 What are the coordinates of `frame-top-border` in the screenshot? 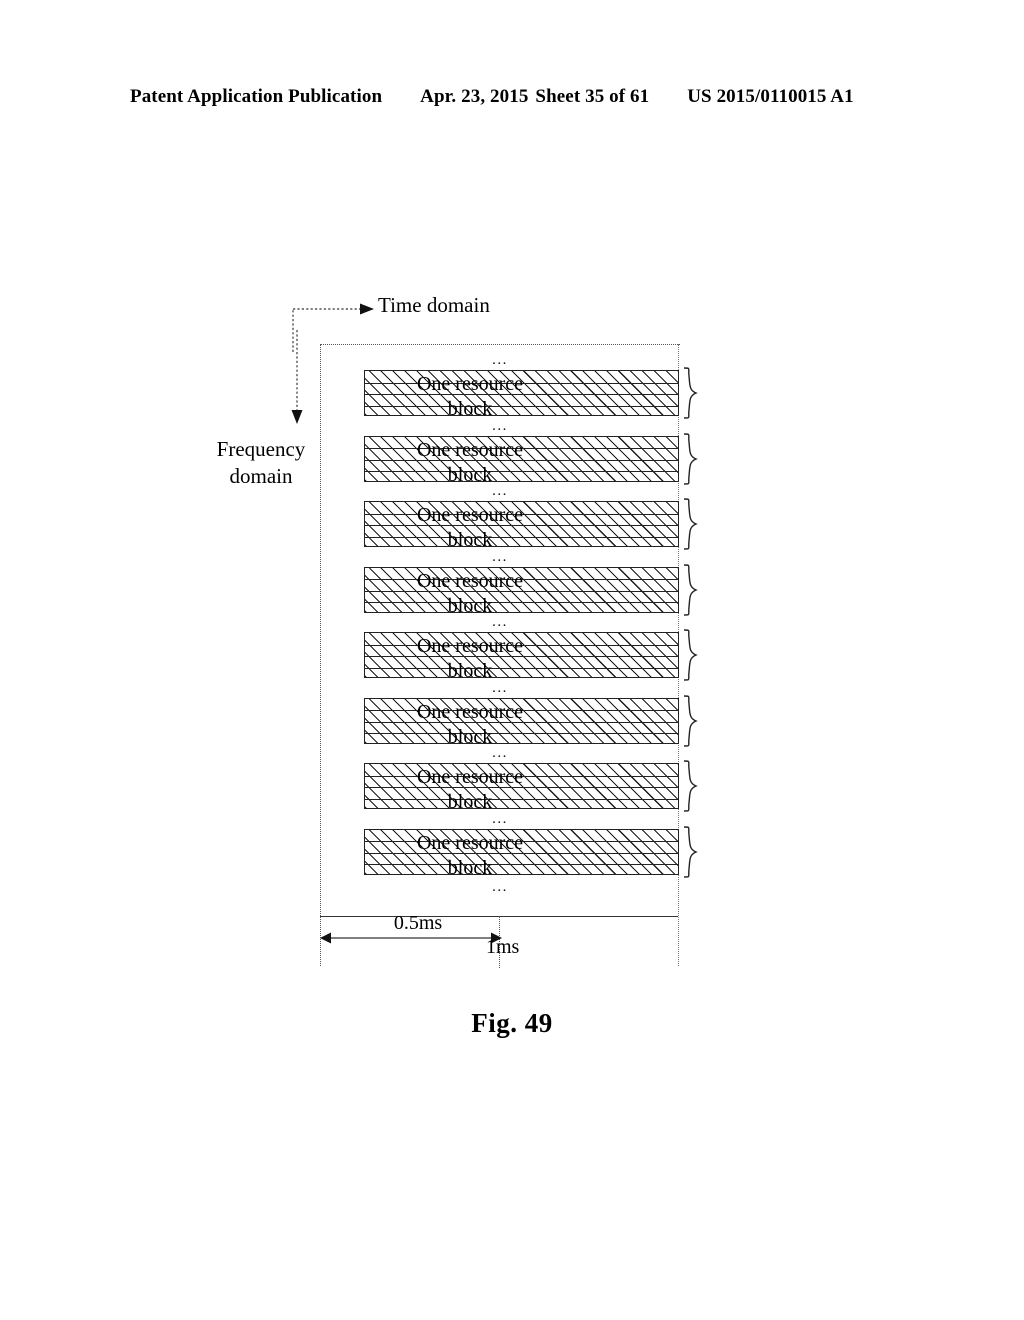 It's located at (500, 344).